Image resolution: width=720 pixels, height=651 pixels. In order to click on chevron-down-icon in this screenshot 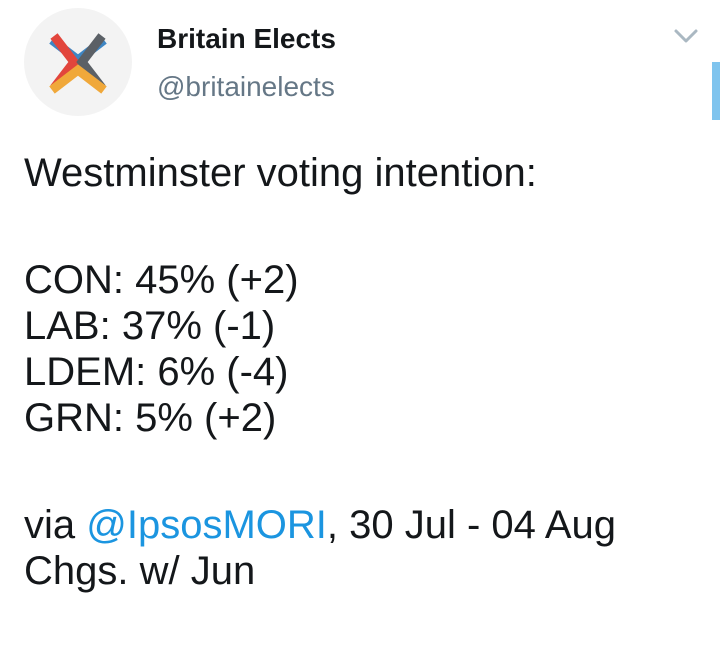, I will do `click(686, 36)`.